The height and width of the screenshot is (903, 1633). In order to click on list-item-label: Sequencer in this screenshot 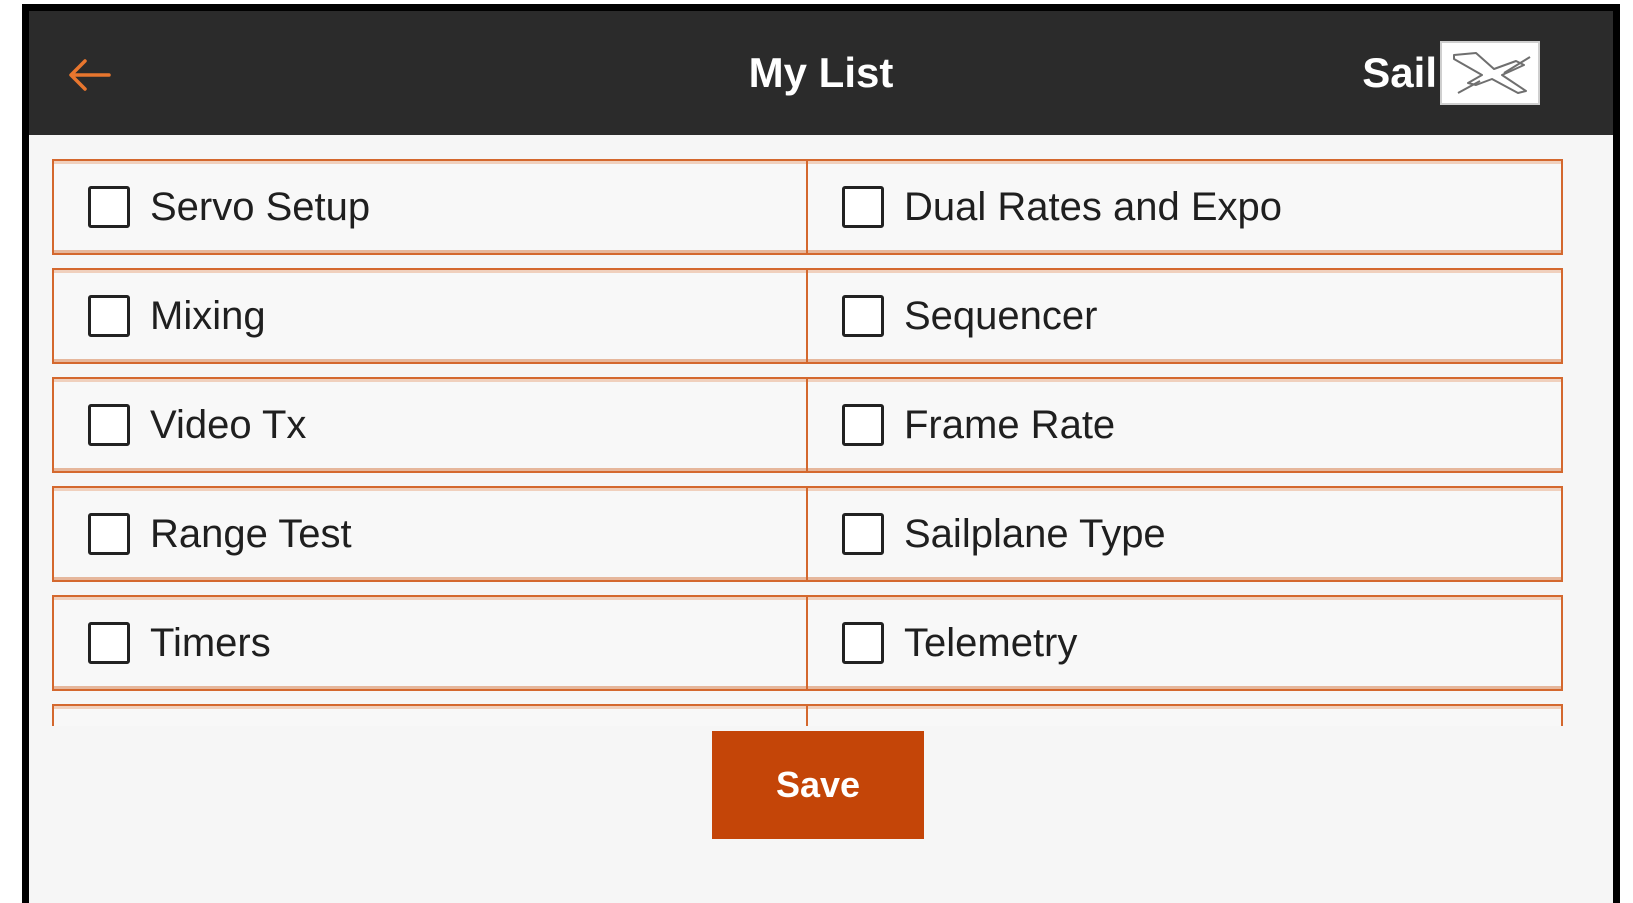, I will do `click(1001, 315)`.